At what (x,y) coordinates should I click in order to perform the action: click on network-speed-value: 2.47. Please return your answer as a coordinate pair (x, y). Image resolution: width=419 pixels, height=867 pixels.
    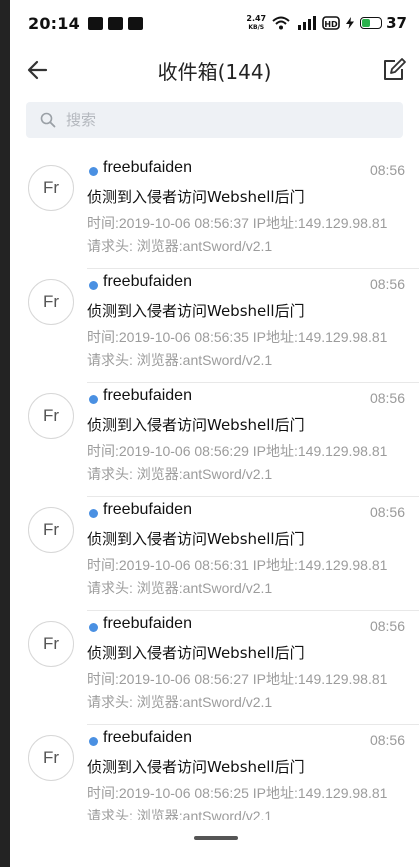
    Looking at the image, I should click on (256, 18).